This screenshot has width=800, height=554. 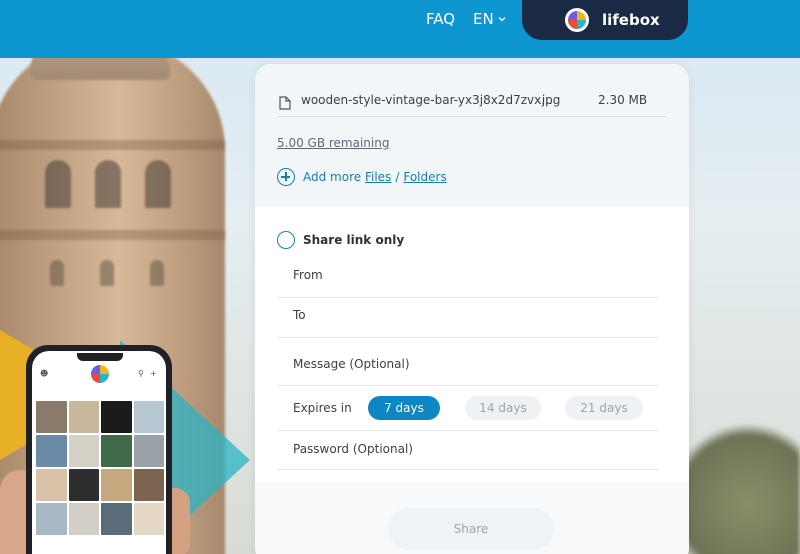 What do you see at coordinates (400, 29) in the screenshot?
I see `top-header: FAQ EN lifebox` at bounding box center [400, 29].